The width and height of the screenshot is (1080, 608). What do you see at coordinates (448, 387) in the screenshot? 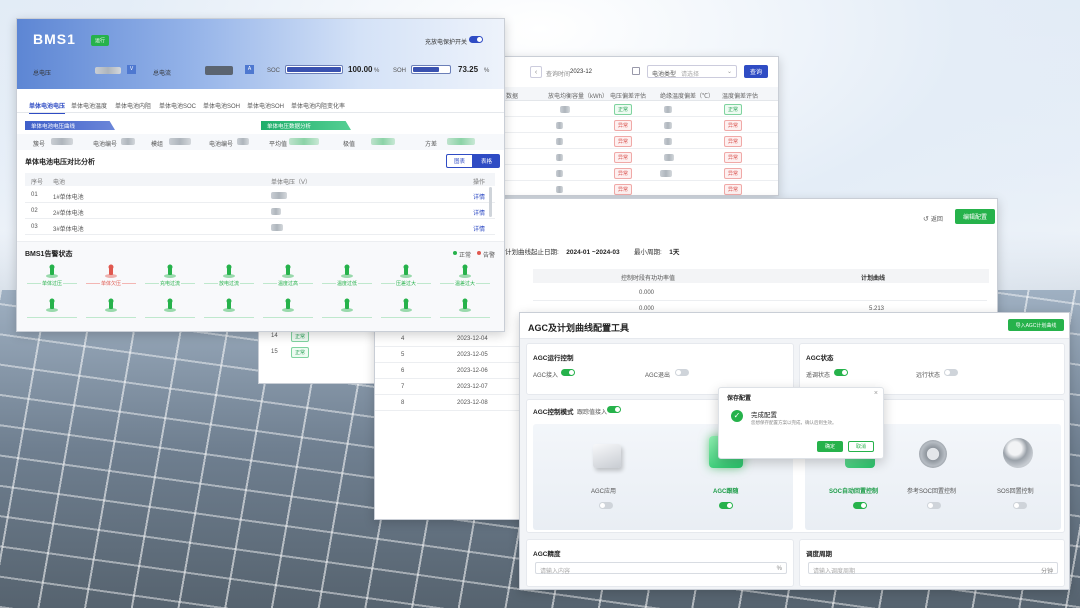
I see `list-item: 7 2023-12-07` at bounding box center [448, 387].